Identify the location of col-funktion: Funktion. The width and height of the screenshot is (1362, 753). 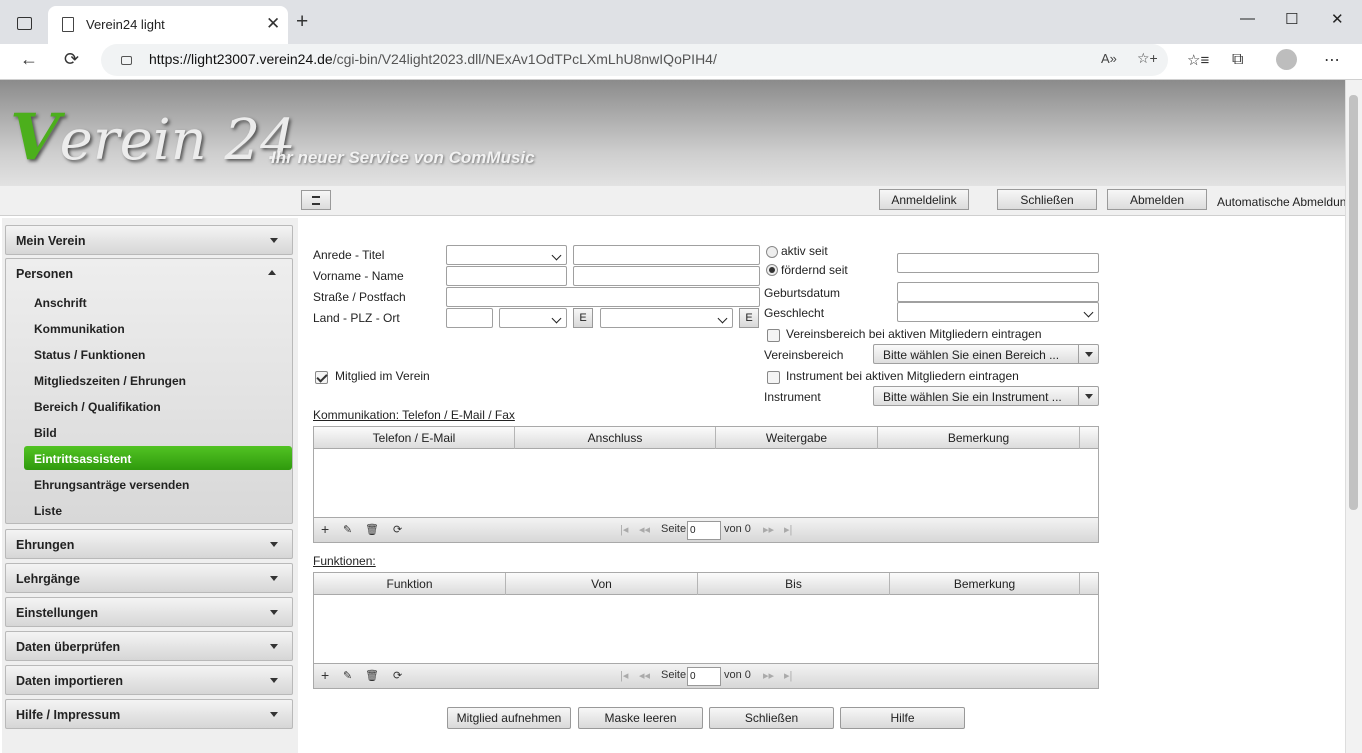
(410, 584).